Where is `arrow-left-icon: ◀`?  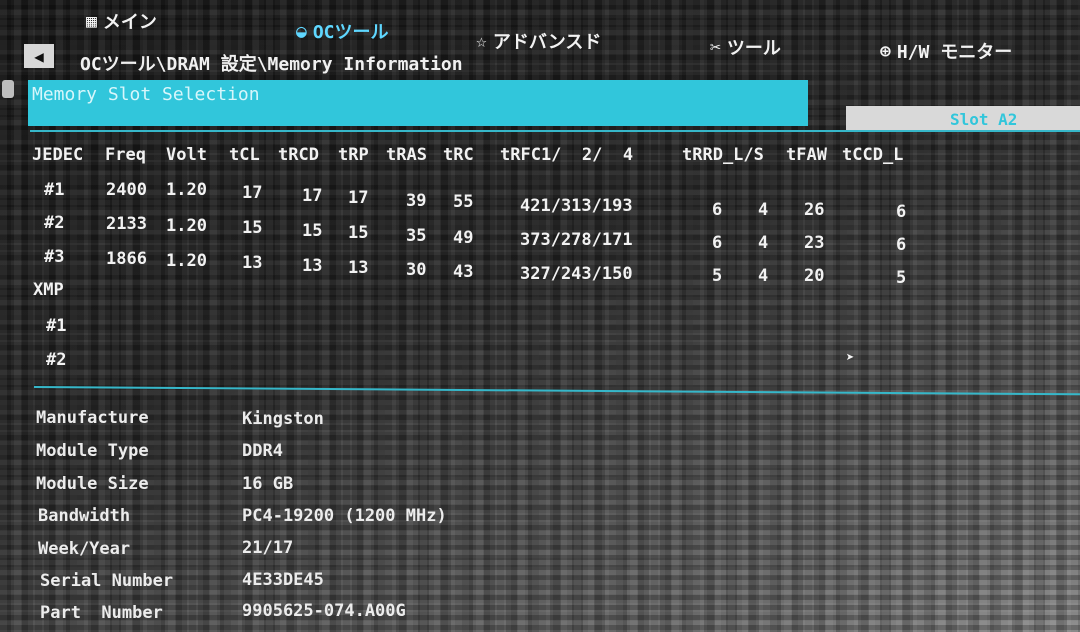 arrow-left-icon: ◀ is located at coordinates (39, 56).